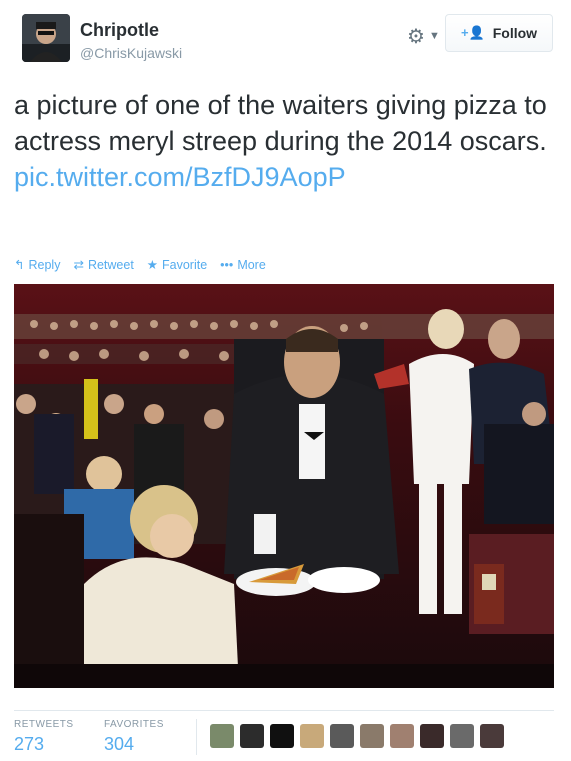 The height and width of the screenshot is (761, 571). What do you see at coordinates (134, 724) in the screenshot?
I see `favorites-label: FAVORITES` at bounding box center [134, 724].